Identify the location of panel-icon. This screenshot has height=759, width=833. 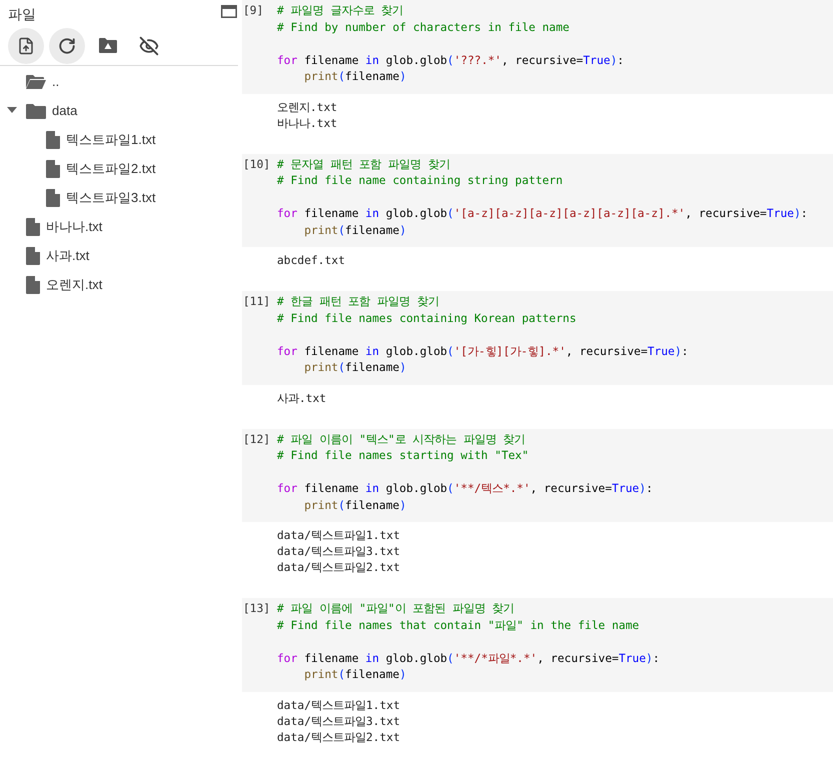
(229, 11).